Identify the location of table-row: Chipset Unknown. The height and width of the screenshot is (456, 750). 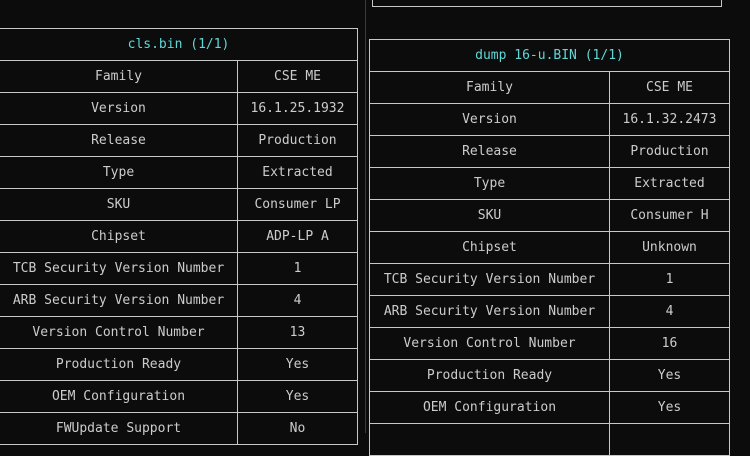
(549, 247).